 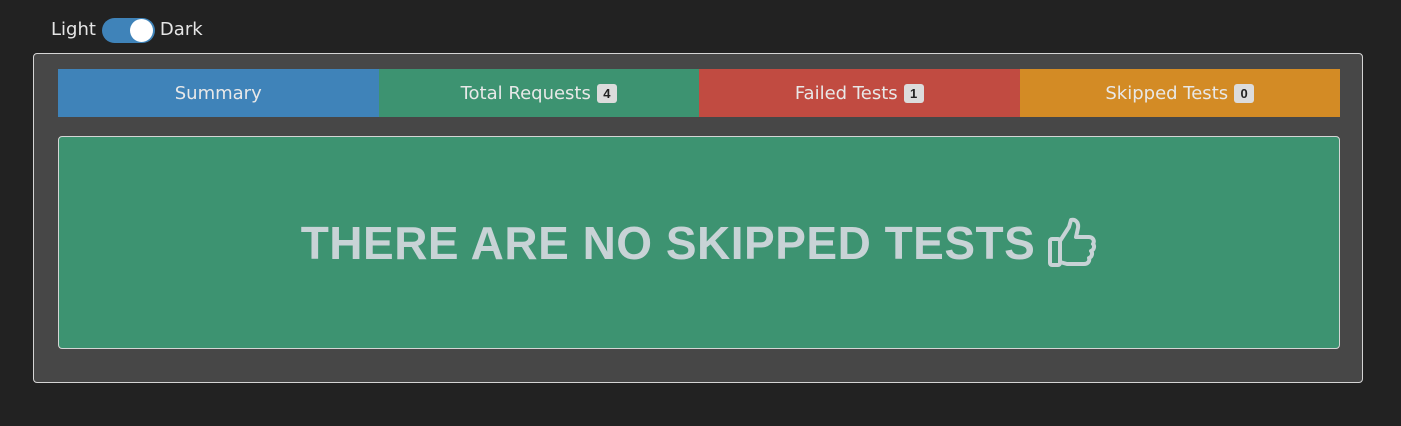 I want to click on toggle-knob, so click(x=141, y=30).